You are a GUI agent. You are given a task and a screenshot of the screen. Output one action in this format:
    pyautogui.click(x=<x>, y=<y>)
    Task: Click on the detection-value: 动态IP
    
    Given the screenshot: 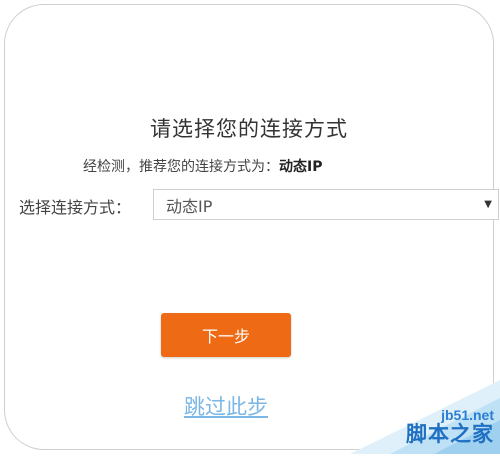 What is the action you would take?
    pyautogui.click(x=301, y=167)
    